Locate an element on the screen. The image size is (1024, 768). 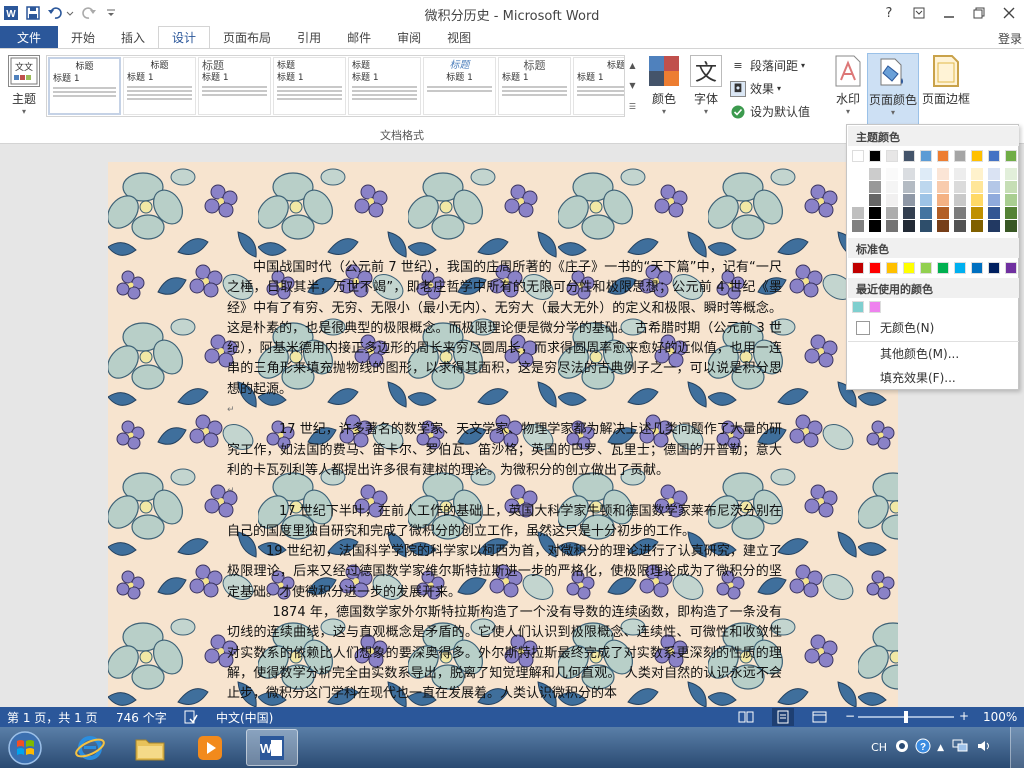
tray-arrow-icon: ▲ is located at coordinates (940, 748).